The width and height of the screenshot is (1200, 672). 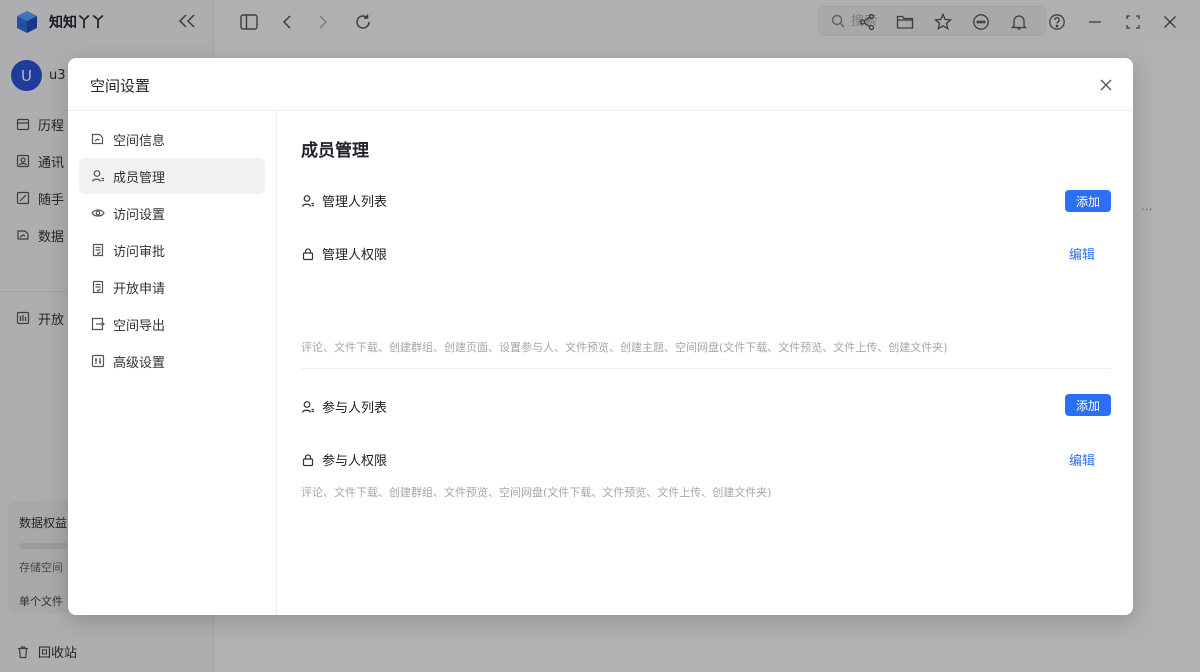 What do you see at coordinates (139, 252) in the screenshot?
I see `menu-item-label: 访问审批` at bounding box center [139, 252].